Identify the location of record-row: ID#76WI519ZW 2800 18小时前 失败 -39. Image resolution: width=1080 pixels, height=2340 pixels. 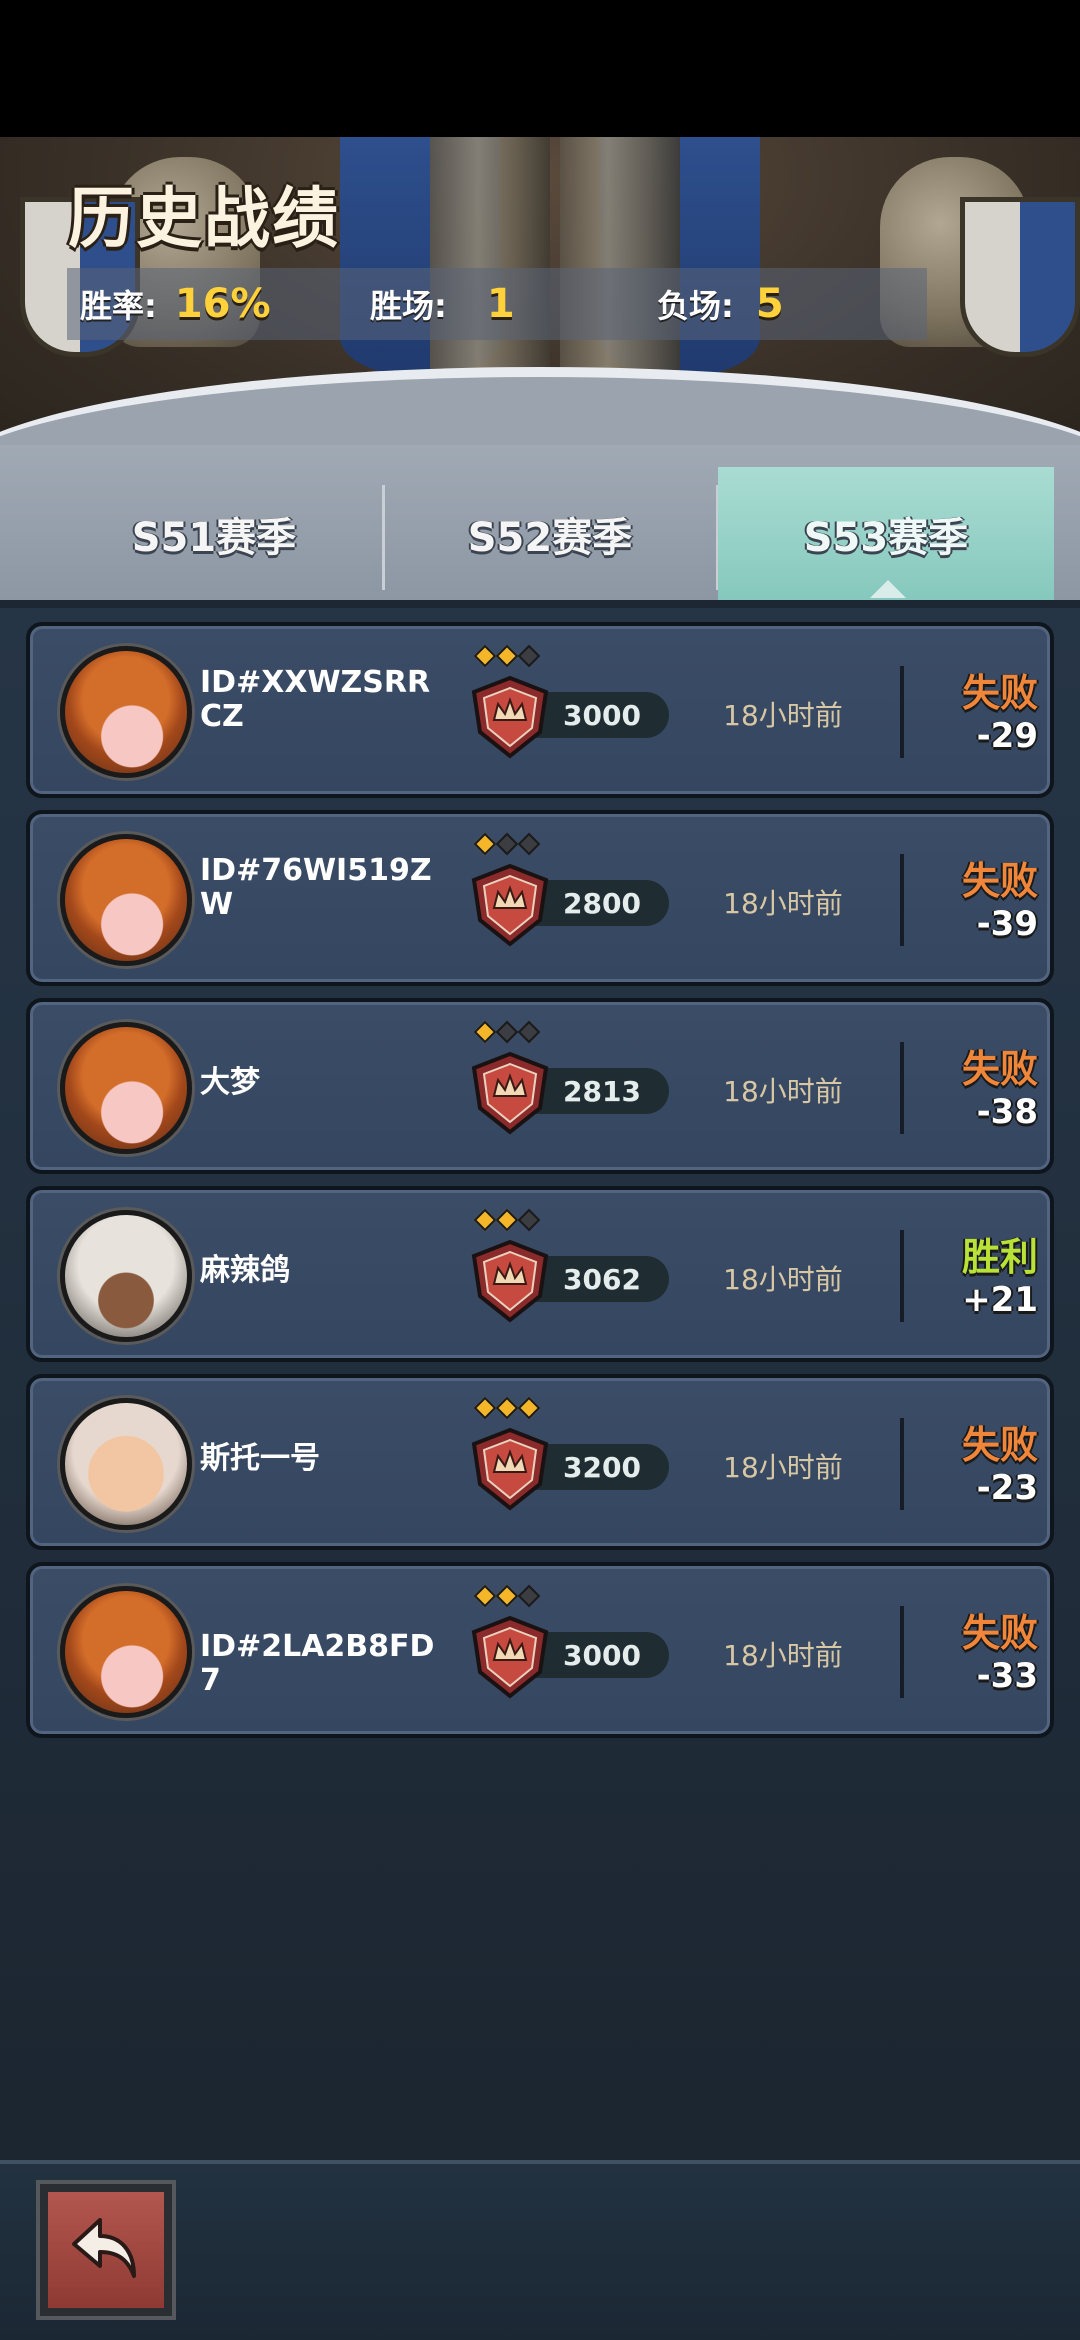
(540, 898).